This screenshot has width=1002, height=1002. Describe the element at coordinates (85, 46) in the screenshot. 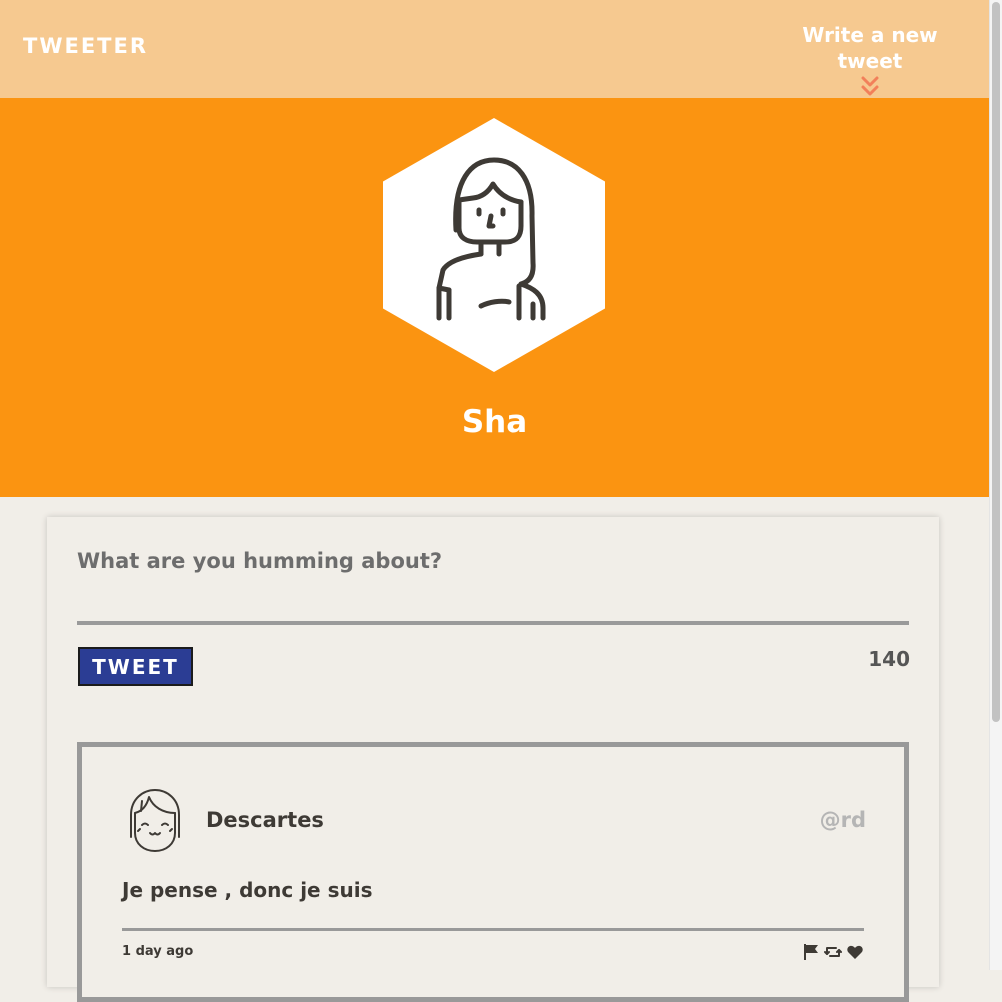

I see `brand-logo: TWEETER` at that location.